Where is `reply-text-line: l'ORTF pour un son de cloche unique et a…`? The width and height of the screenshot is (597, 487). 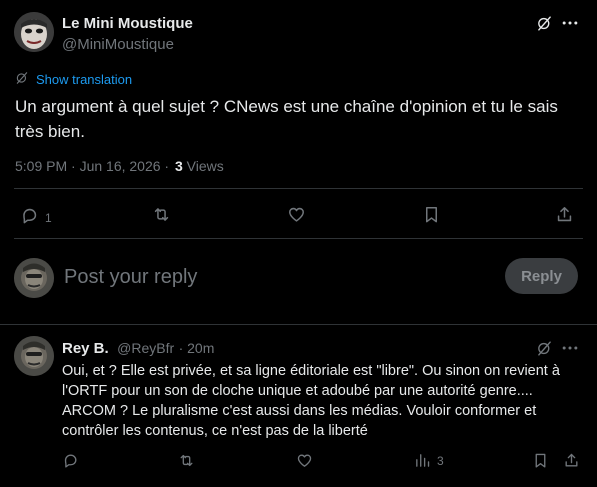 reply-text-line: l'ORTF pour un son de cloche unique et a… is located at coordinates (297, 391).